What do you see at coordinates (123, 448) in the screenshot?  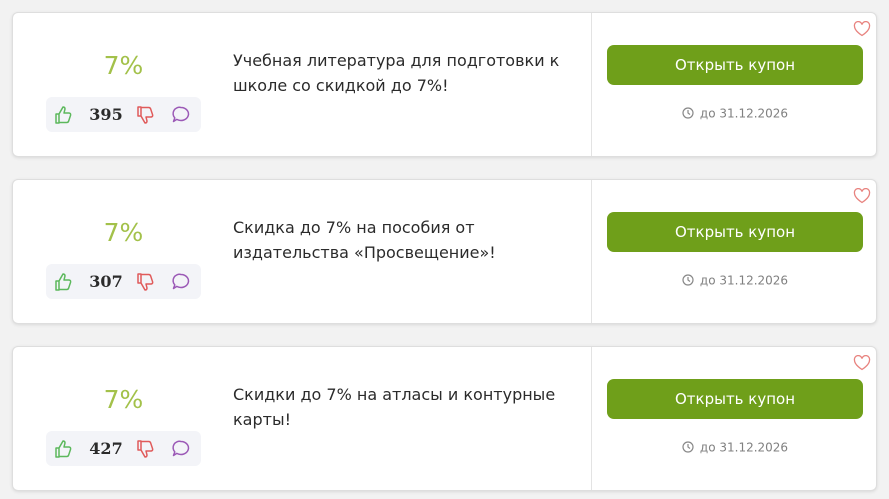 I see `vote-bar: 427` at bounding box center [123, 448].